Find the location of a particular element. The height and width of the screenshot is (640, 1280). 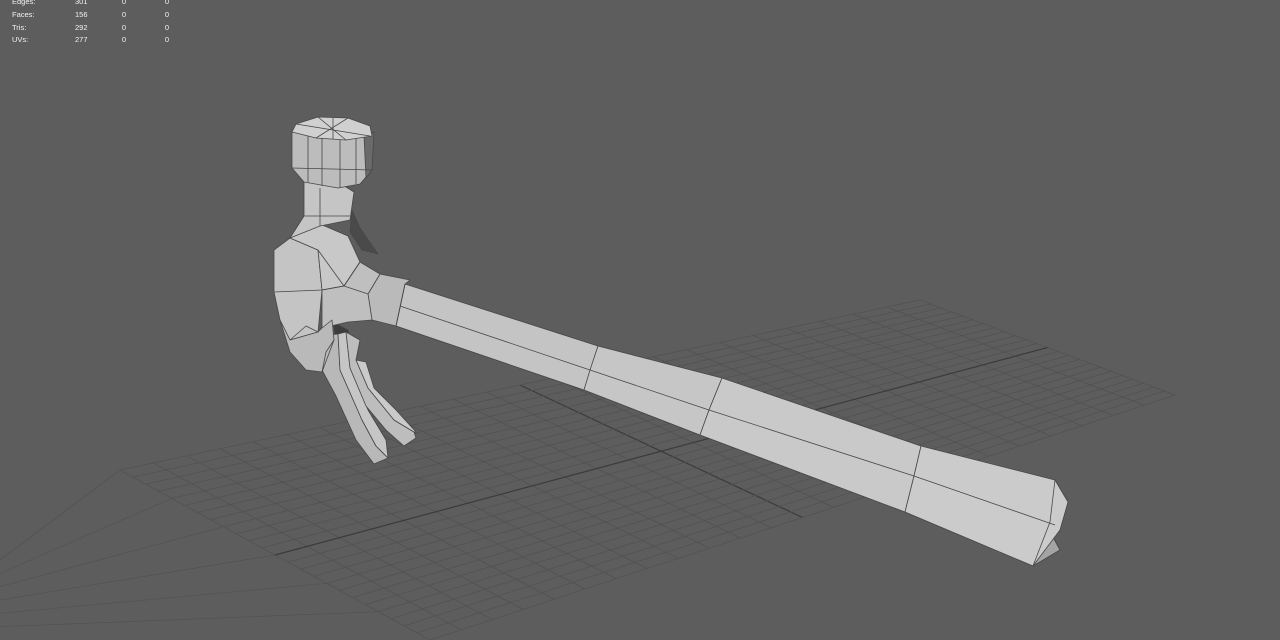

hud-label: Tris: is located at coordinates (19, 27).